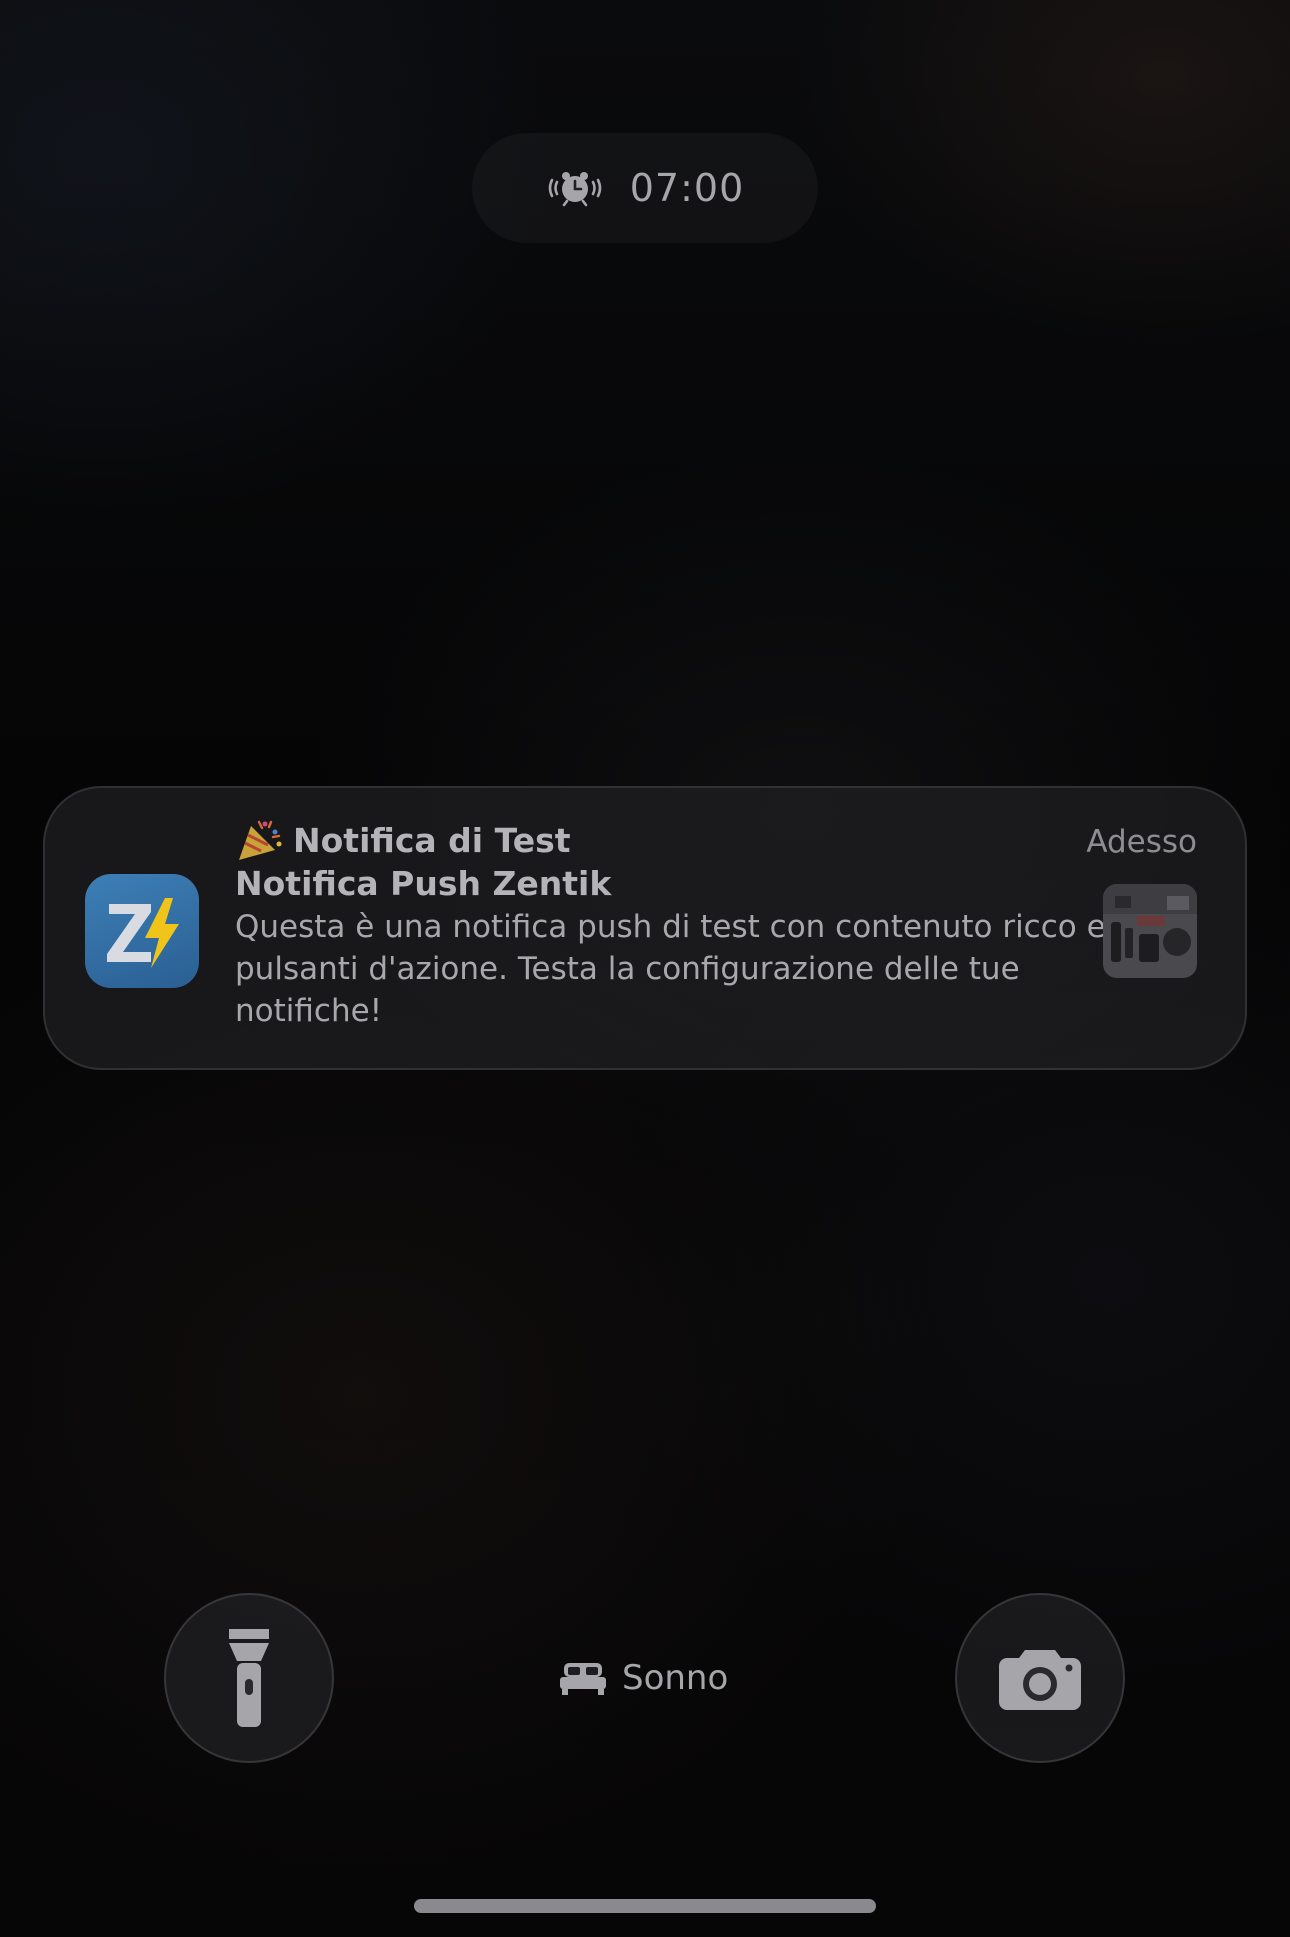 The height and width of the screenshot is (1937, 1290). What do you see at coordinates (645, 1906) in the screenshot?
I see `home-indicator` at bounding box center [645, 1906].